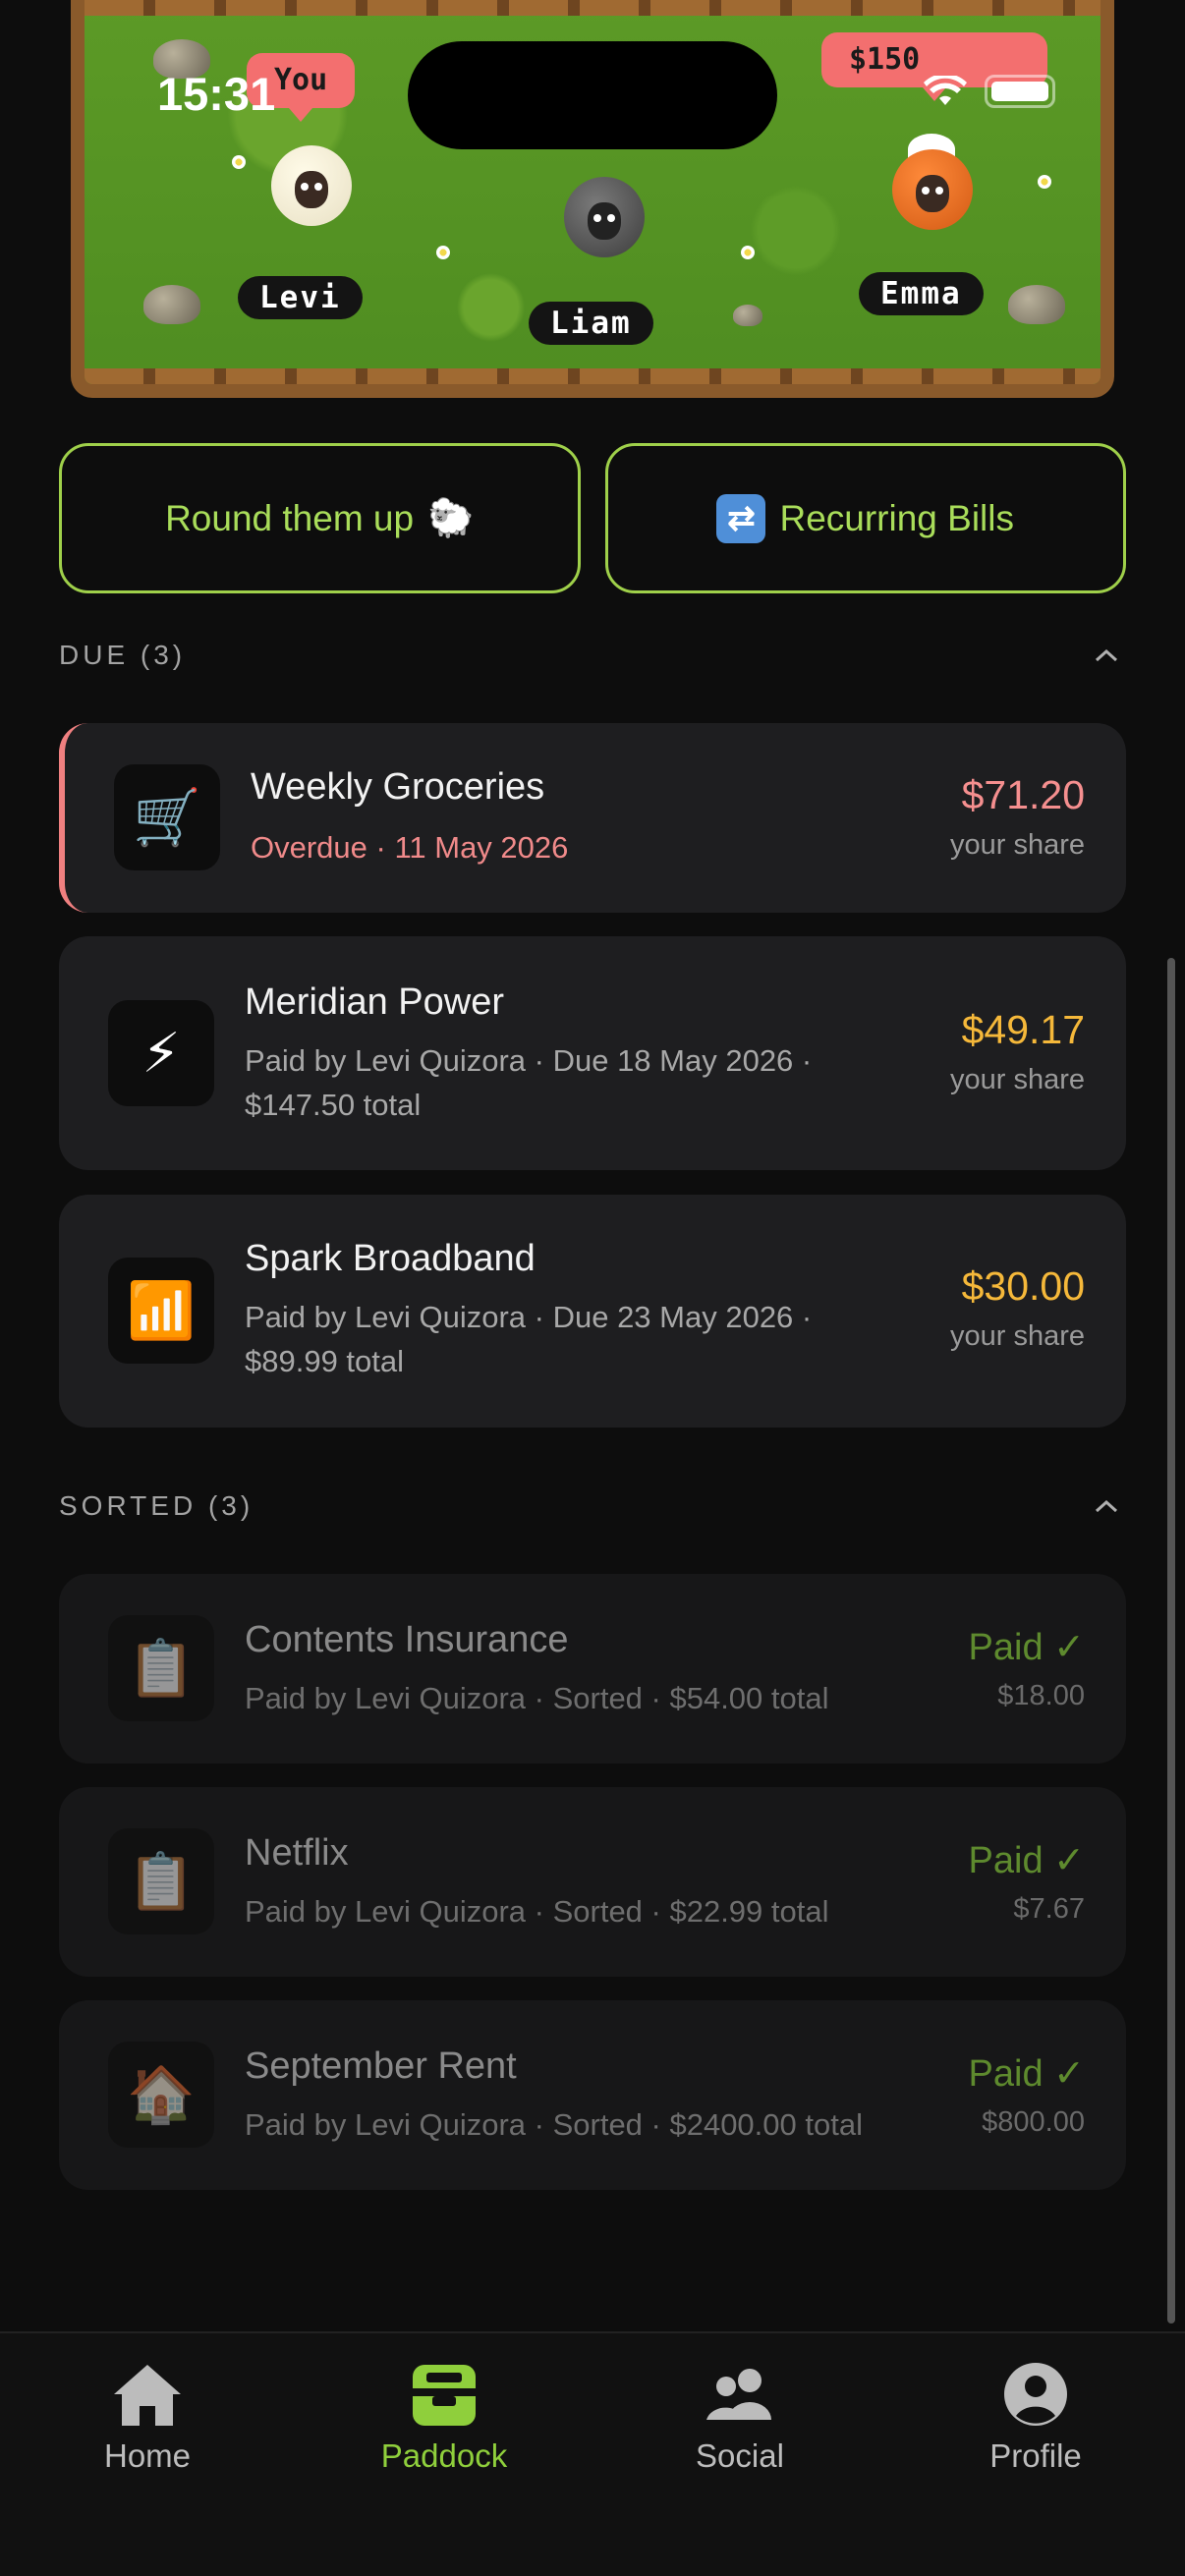  I want to click on tab-home-label: Home, so click(148, 2455).